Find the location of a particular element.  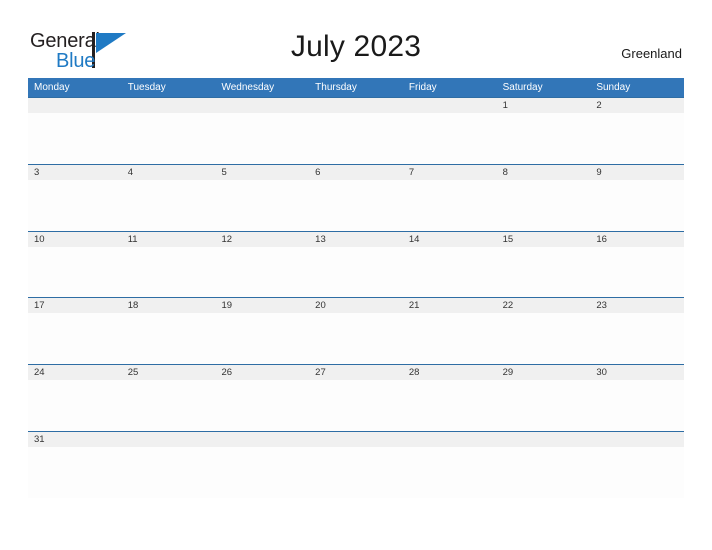

day-number: 24 is located at coordinates (39, 373).